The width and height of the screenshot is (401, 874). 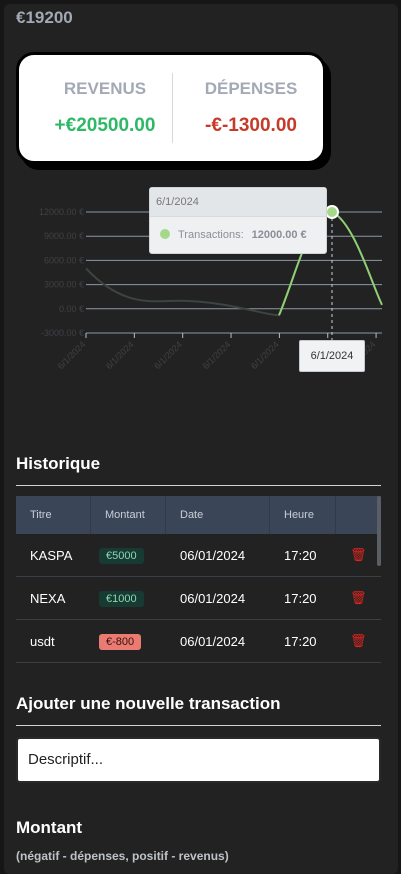 What do you see at coordinates (122, 856) in the screenshot?
I see `montant-note: (négatif - dépenses, positif - revenus)` at bounding box center [122, 856].